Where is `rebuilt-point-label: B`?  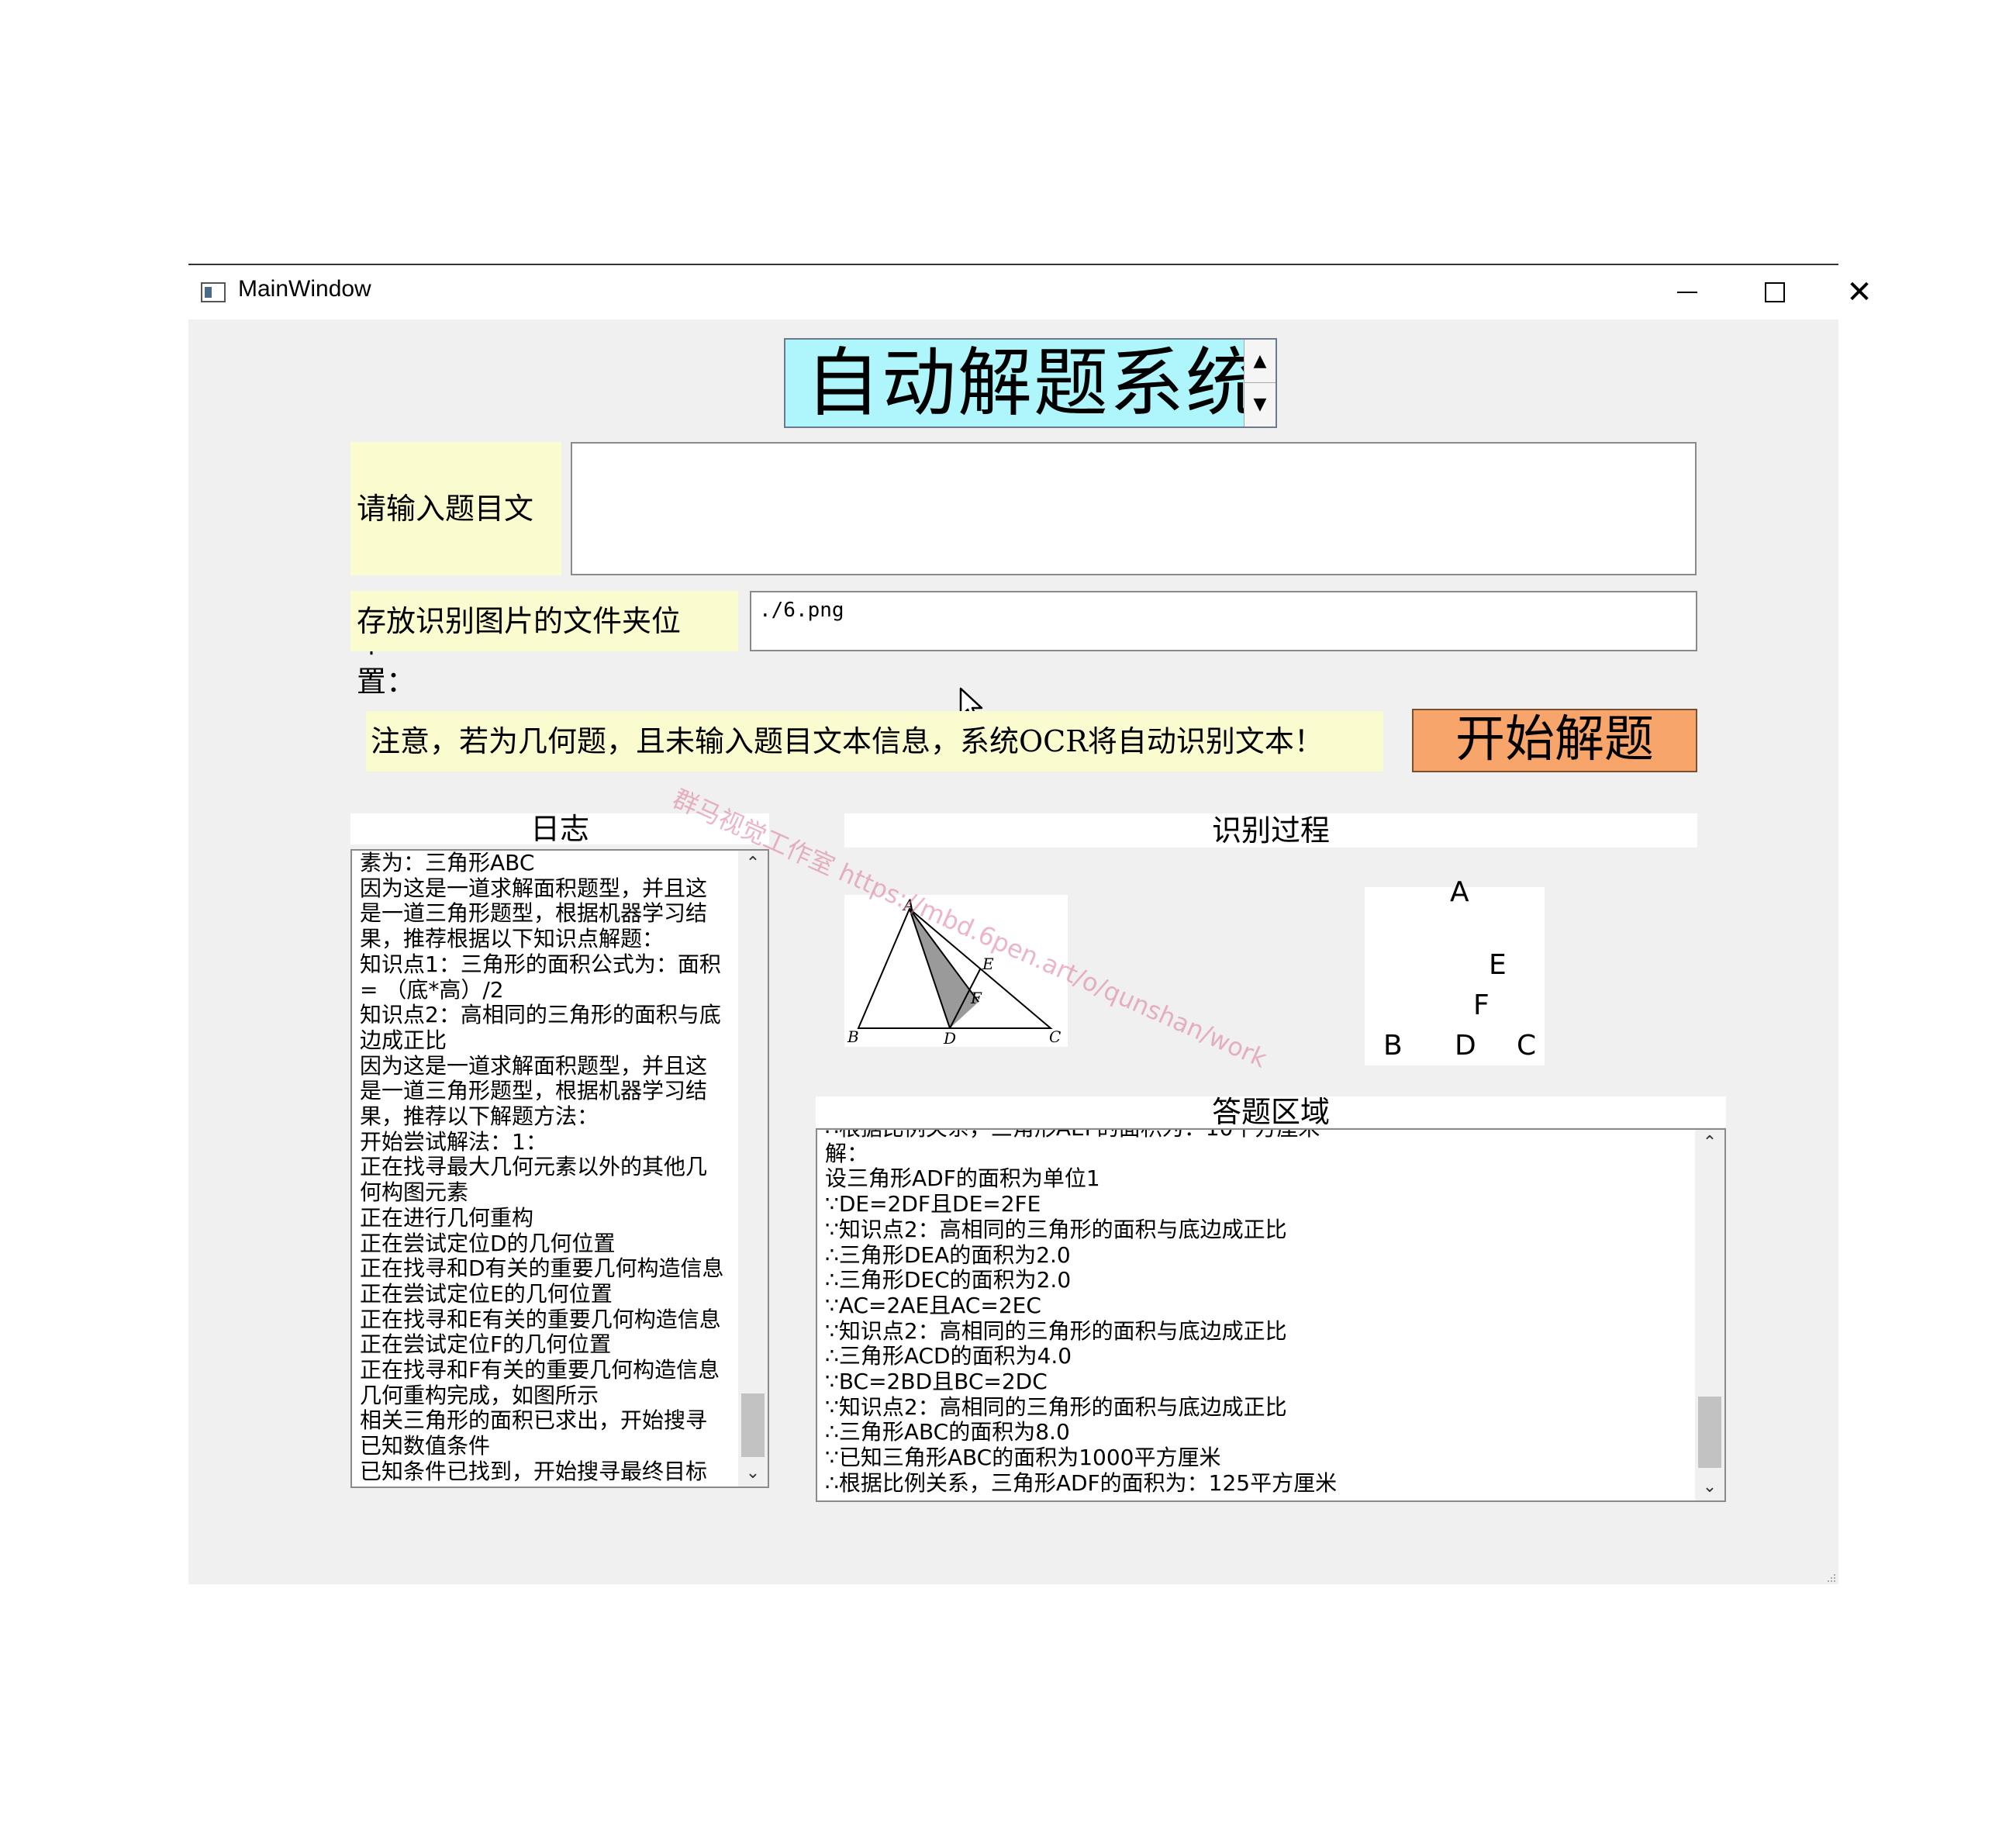 rebuilt-point-label: B is located at coordinates (1393, 1046).